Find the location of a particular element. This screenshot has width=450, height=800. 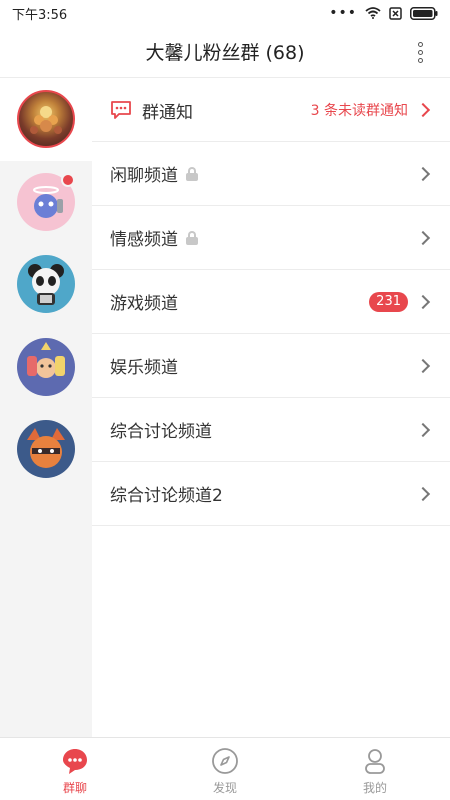

header: 大馨儿粉丝群 (68) is located at coordinates (225, 52).